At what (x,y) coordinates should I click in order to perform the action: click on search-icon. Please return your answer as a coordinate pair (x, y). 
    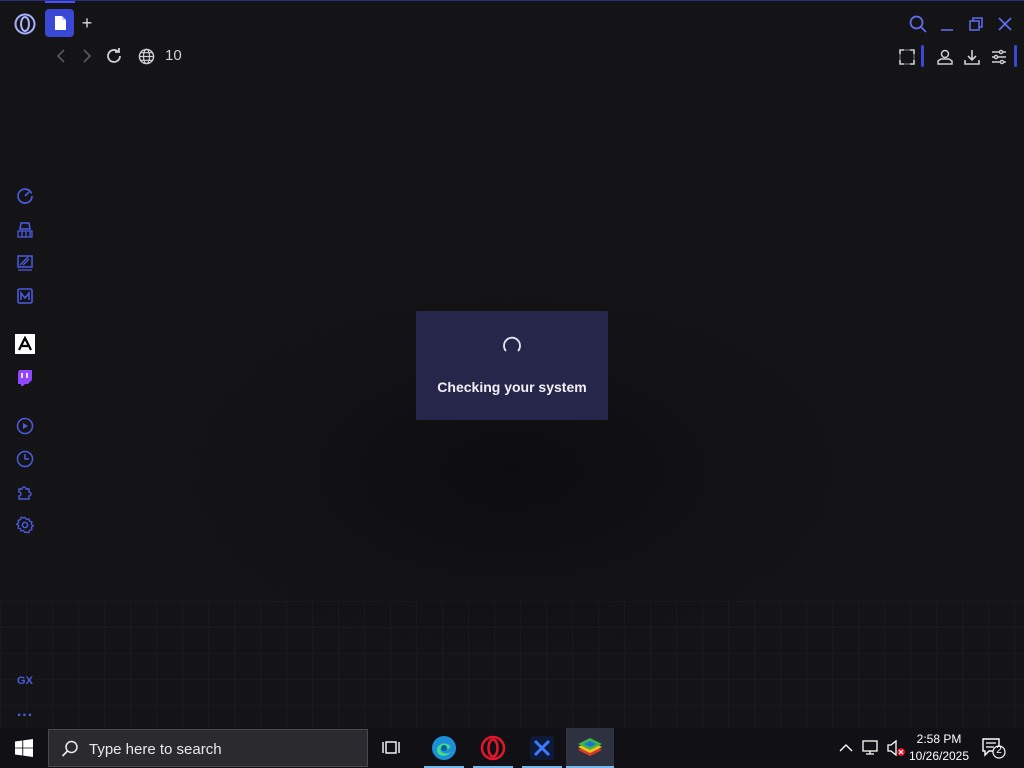
    Looking at the image, I should click on (69, 748).